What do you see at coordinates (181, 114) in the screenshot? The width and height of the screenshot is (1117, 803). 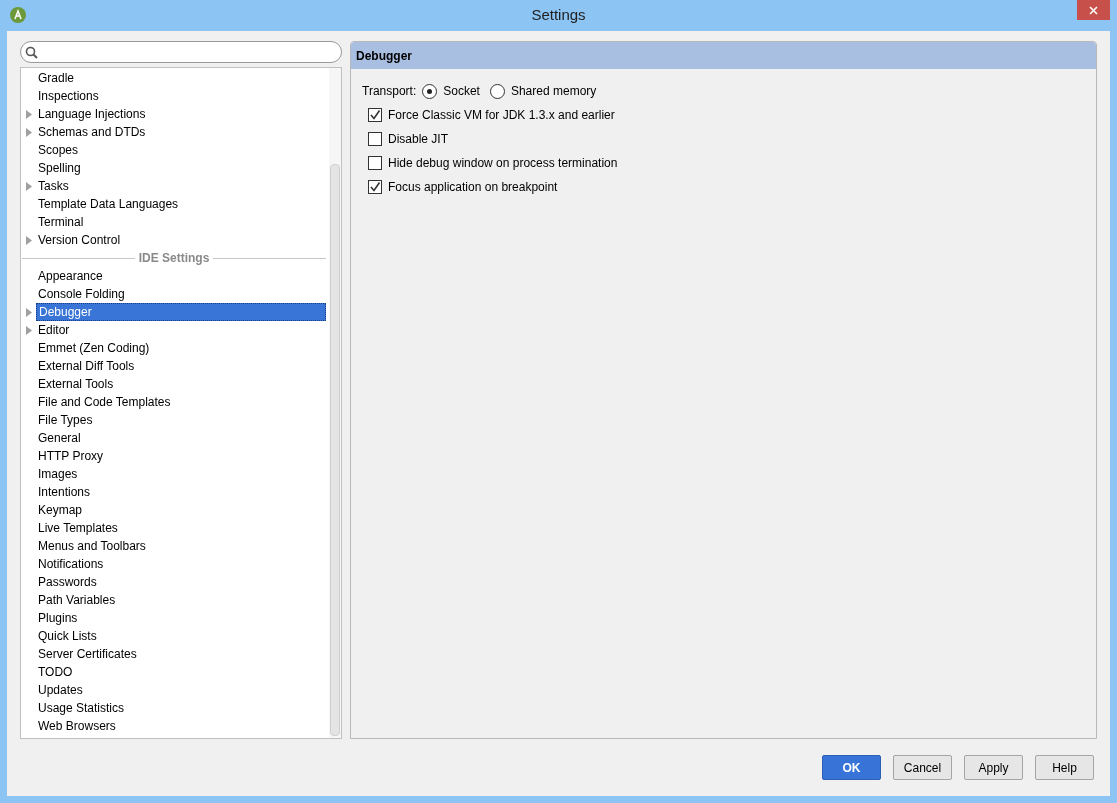 I see `tree-item: Language Injections` at bounding box center [181, 114].